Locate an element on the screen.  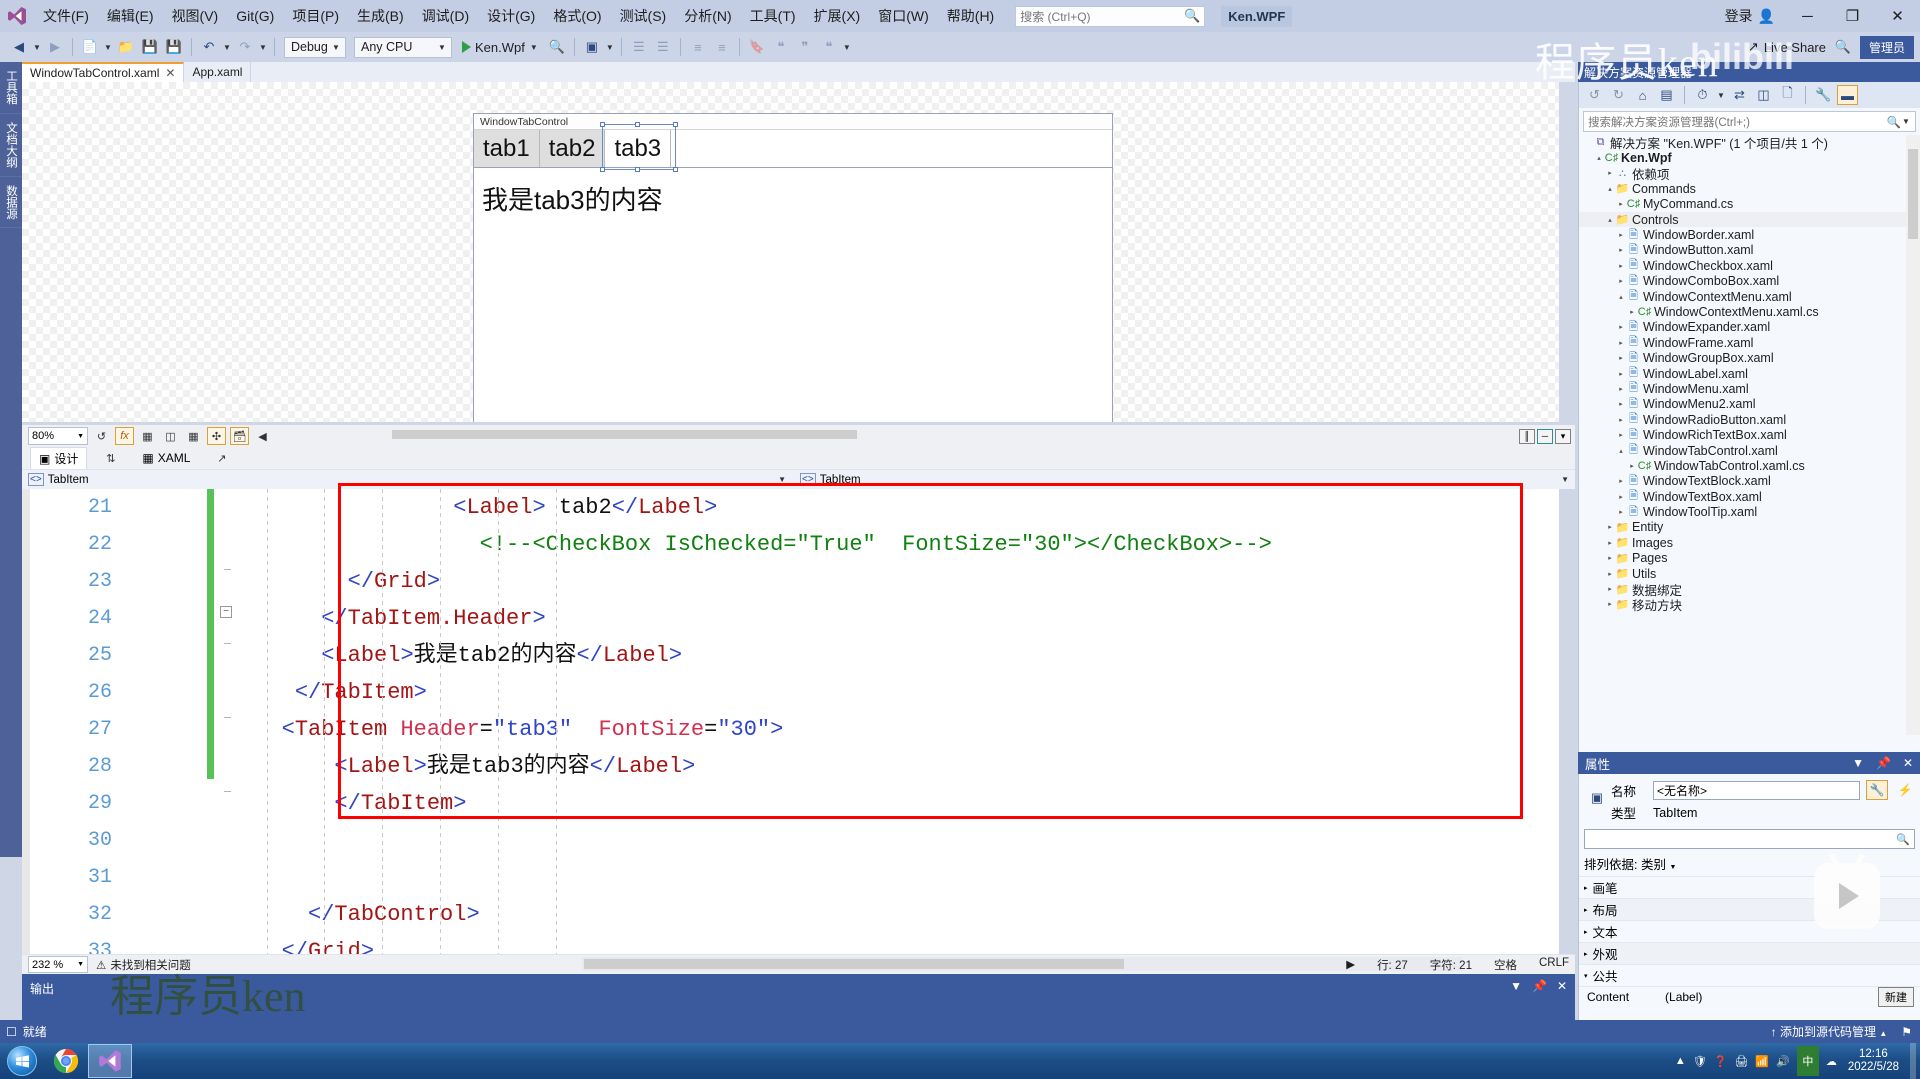
navigate-back-dropdown-icon: ▼ is located at coordinates (37, 47).